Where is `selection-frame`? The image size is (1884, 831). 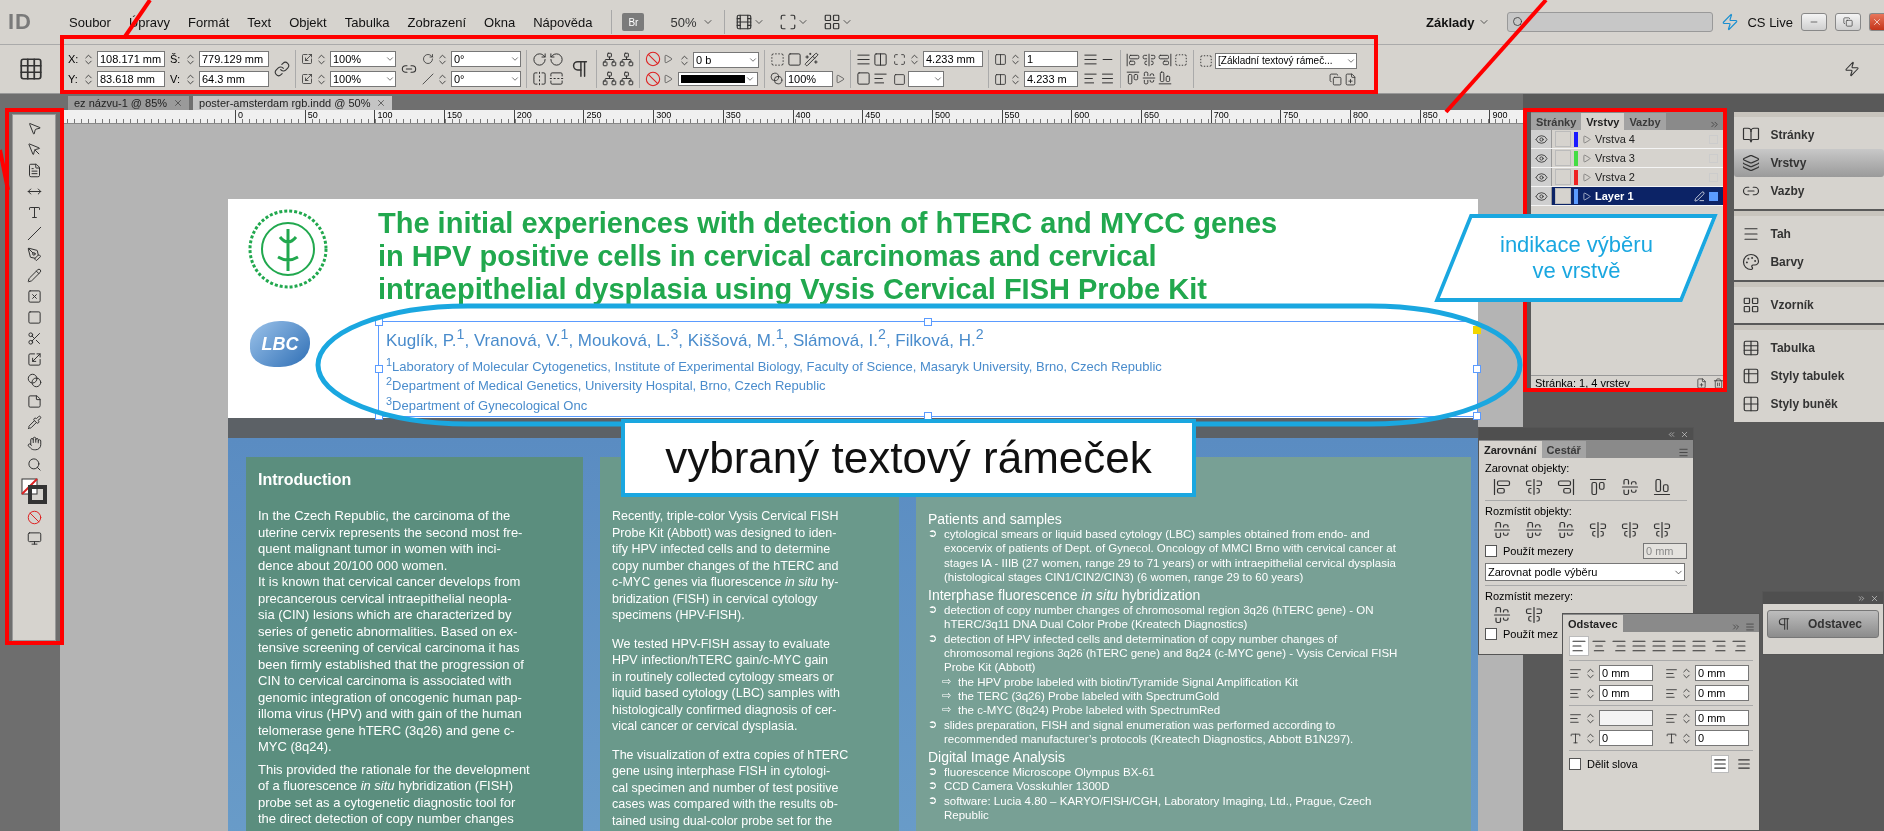
selection-frame is located at coordinates (928, 369).